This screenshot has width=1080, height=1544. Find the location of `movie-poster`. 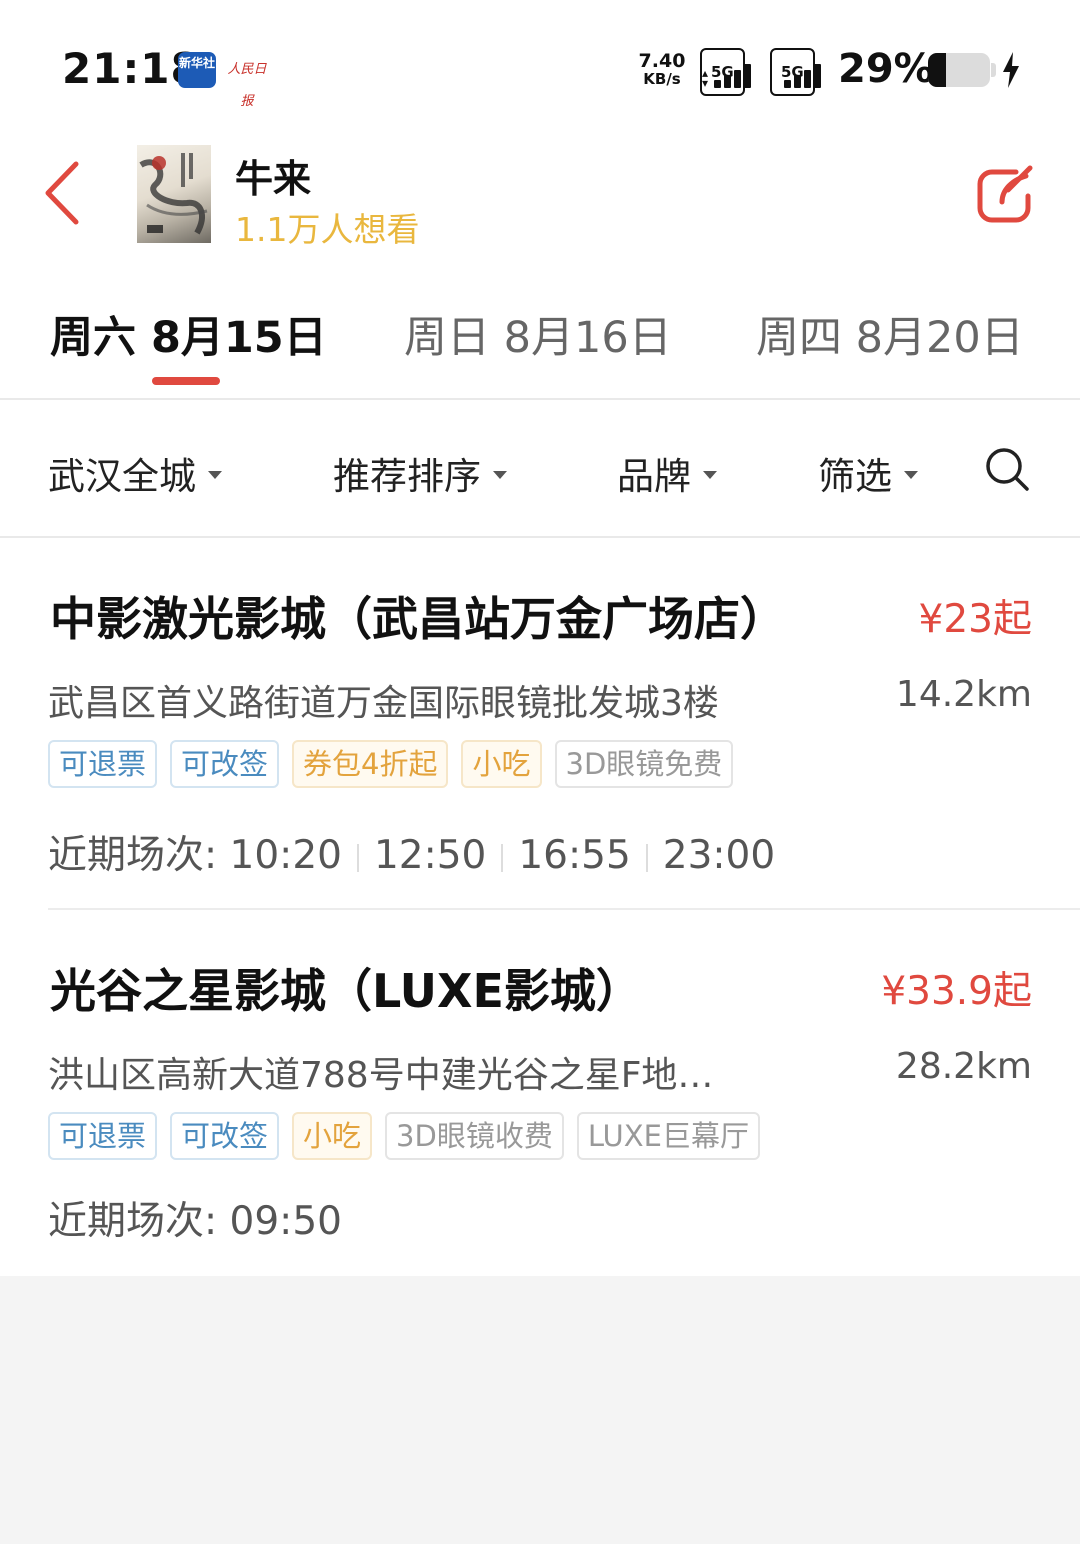

movie-poster is located at coordinates (174, 194).